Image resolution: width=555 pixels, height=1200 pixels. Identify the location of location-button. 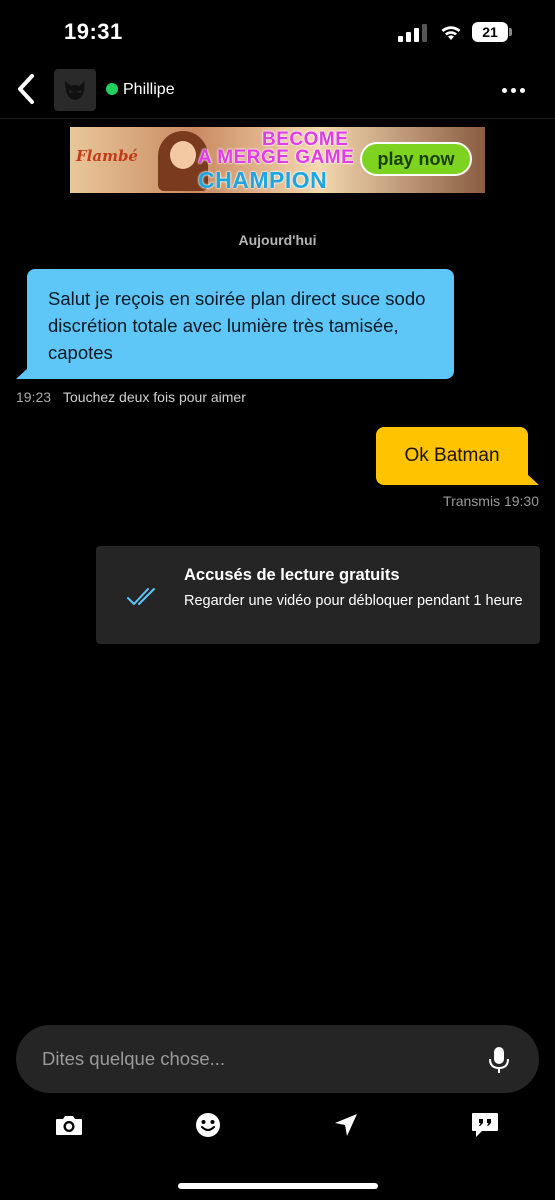
(346, 1125).